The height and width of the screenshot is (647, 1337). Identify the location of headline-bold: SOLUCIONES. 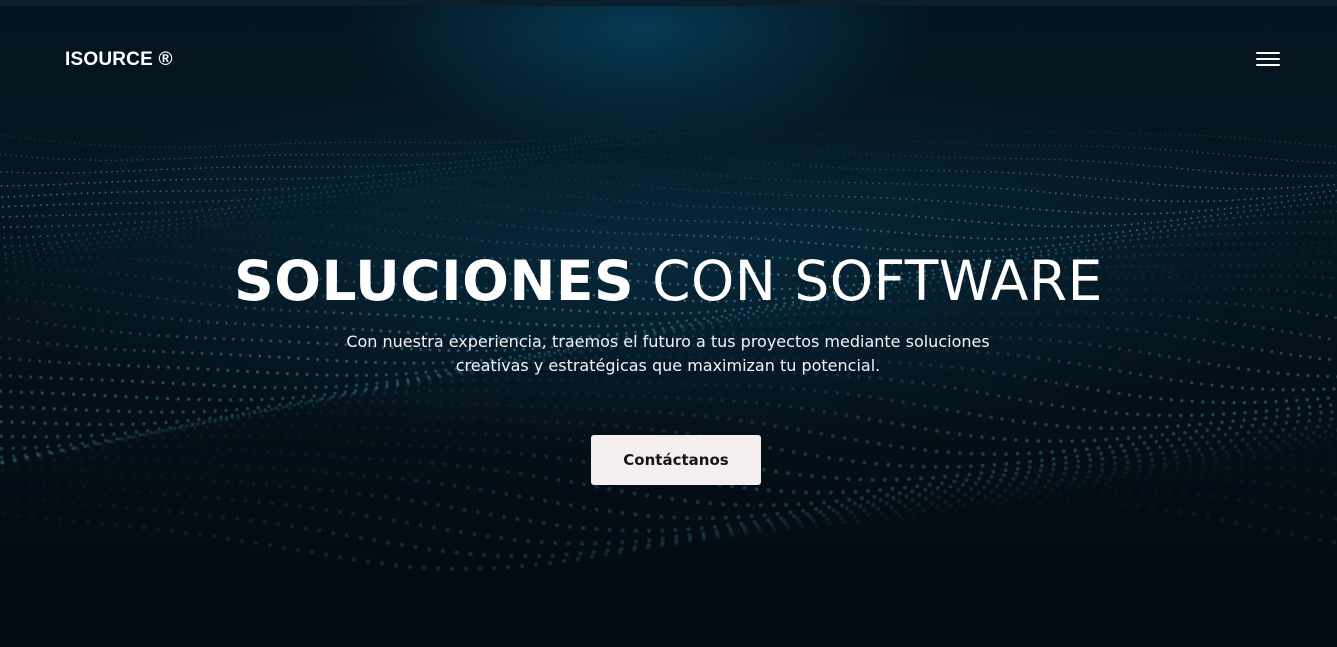
(434, 281).